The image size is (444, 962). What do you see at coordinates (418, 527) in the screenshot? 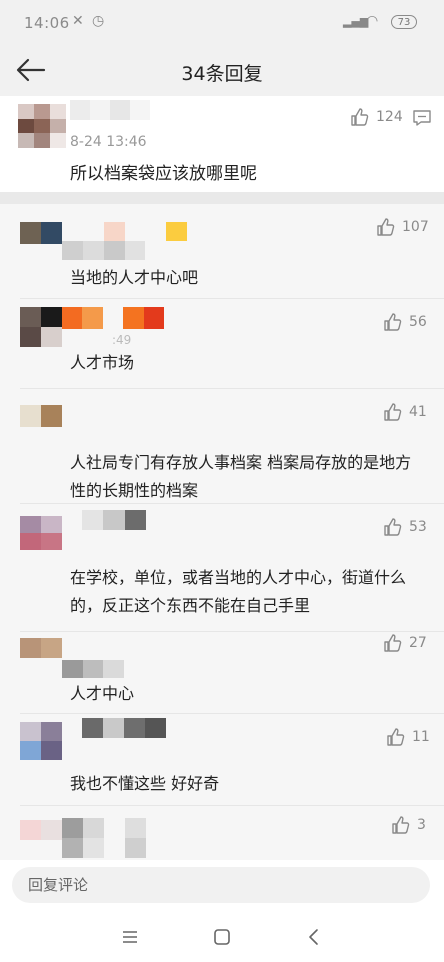
I see `like-count: 53` at bounding box center [418, 527].